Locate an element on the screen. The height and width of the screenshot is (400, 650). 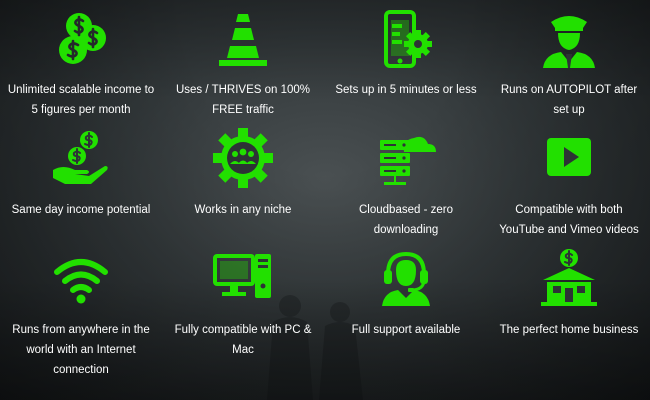
cloud-server-icon is located at coordinates (406, 158).